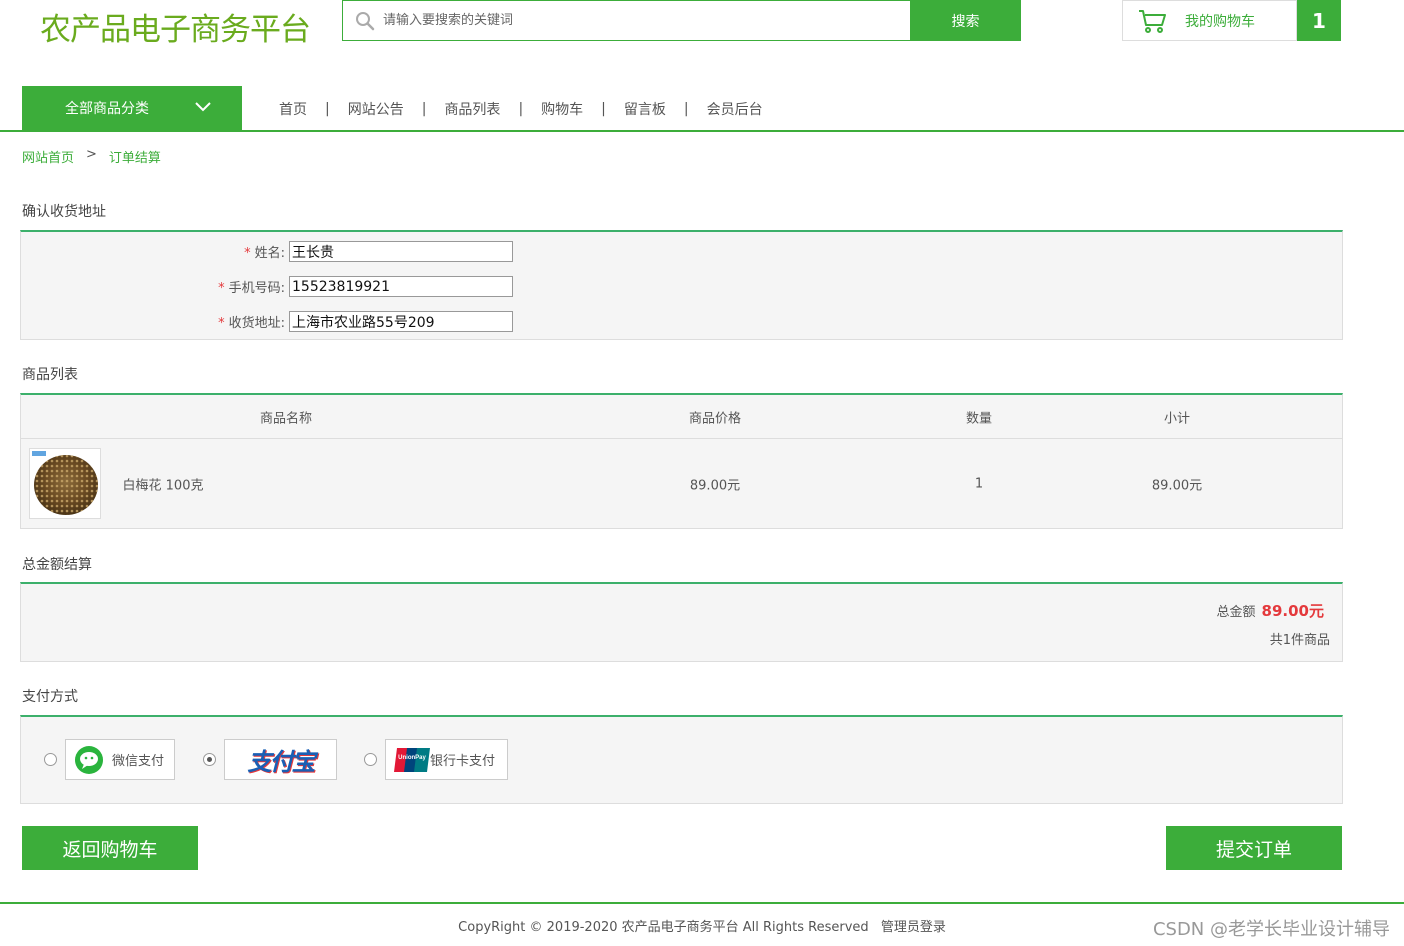 The image size is (1404, 946). I want to click on wechat-radio, so click(50, 759).